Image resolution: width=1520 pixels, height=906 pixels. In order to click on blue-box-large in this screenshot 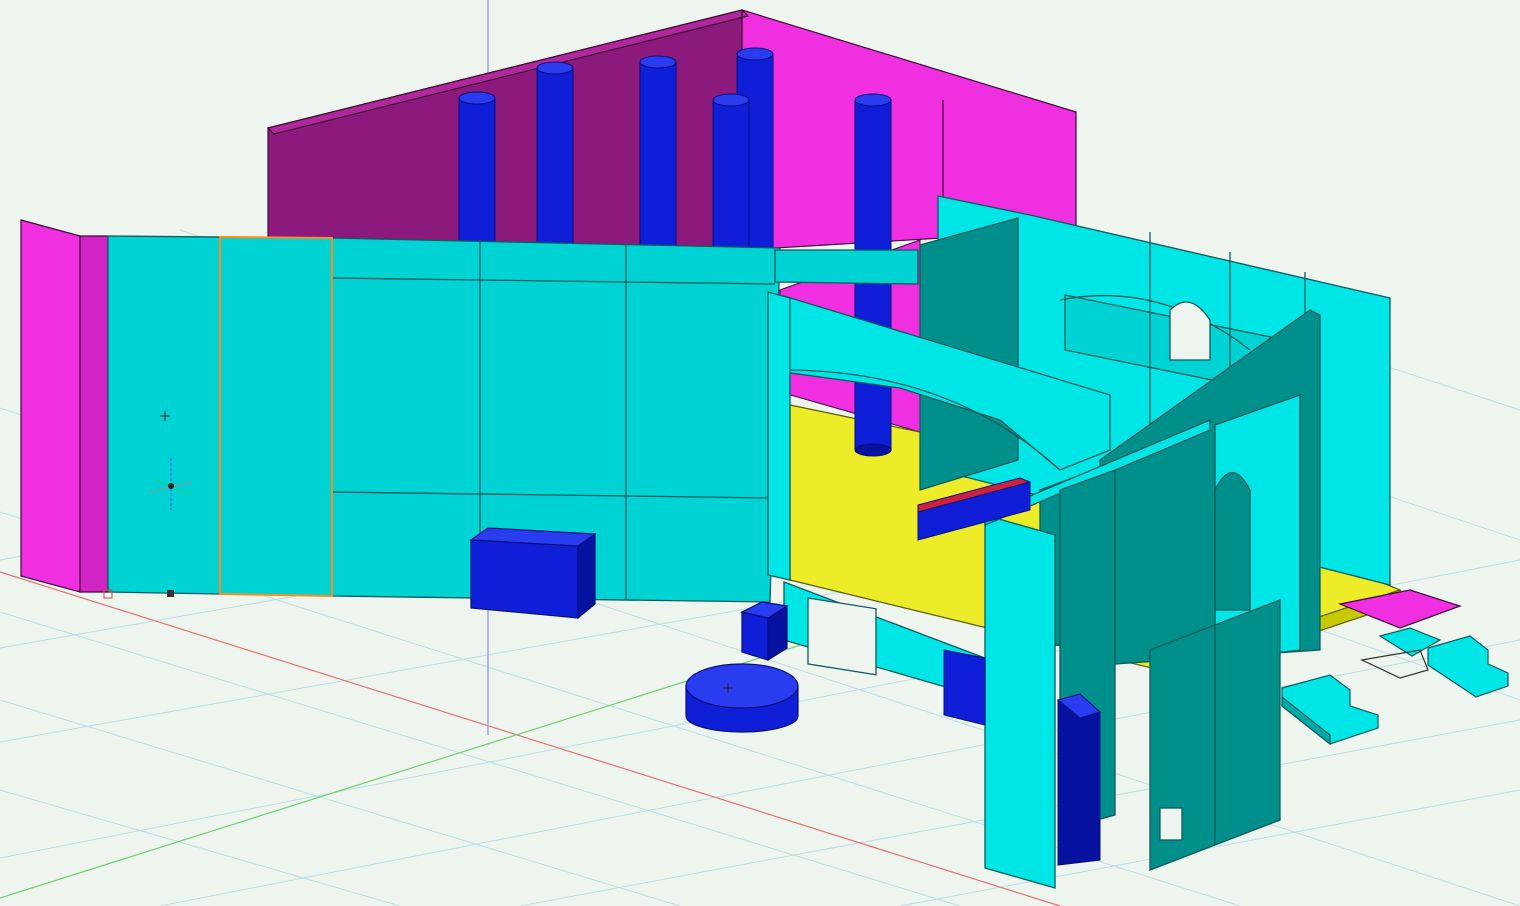, I will do `click(533, 573)`.